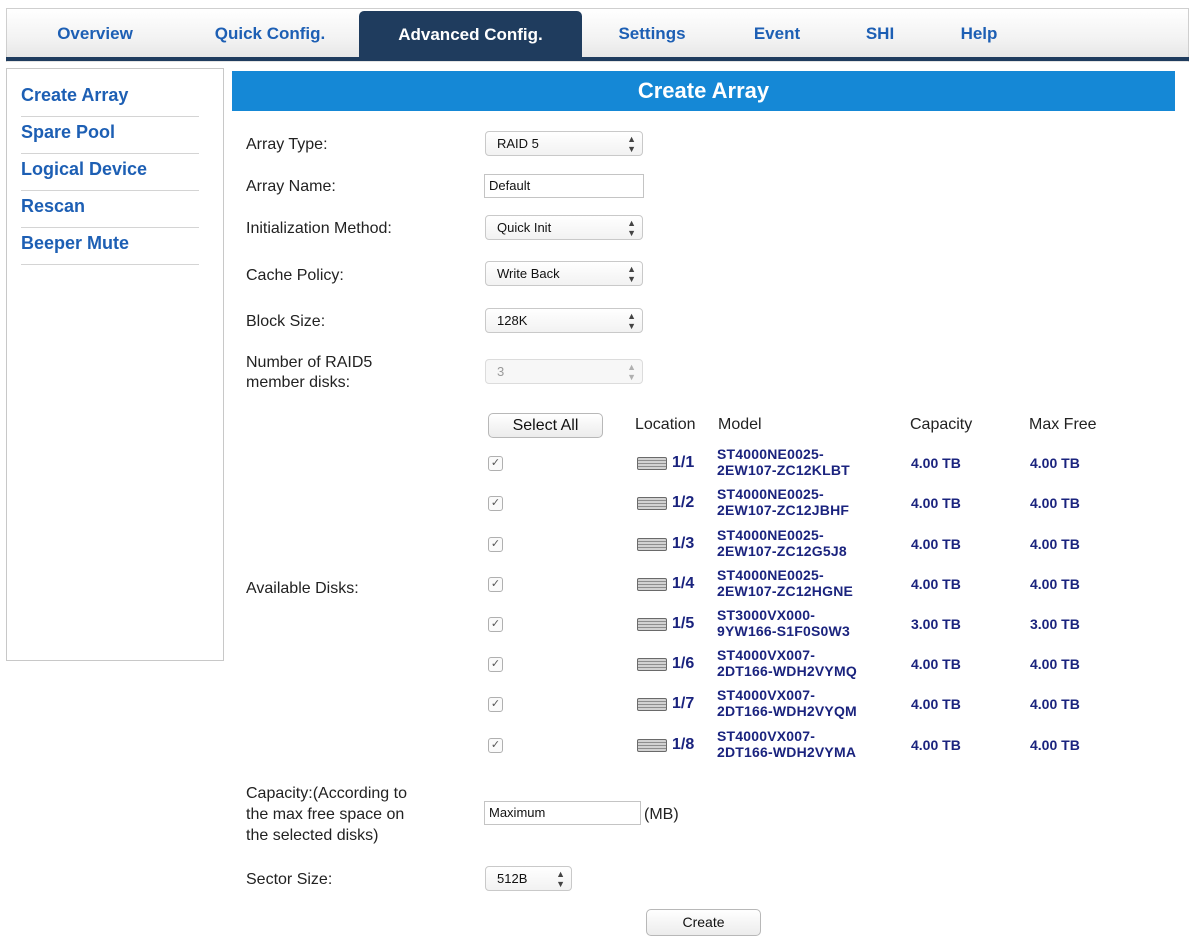 The image size is (1189, 942). Describe the element at coordinates (110, 246) in the screenshot. I see `sidebar-item-beeper-mute: Beeper Mute` at that location.